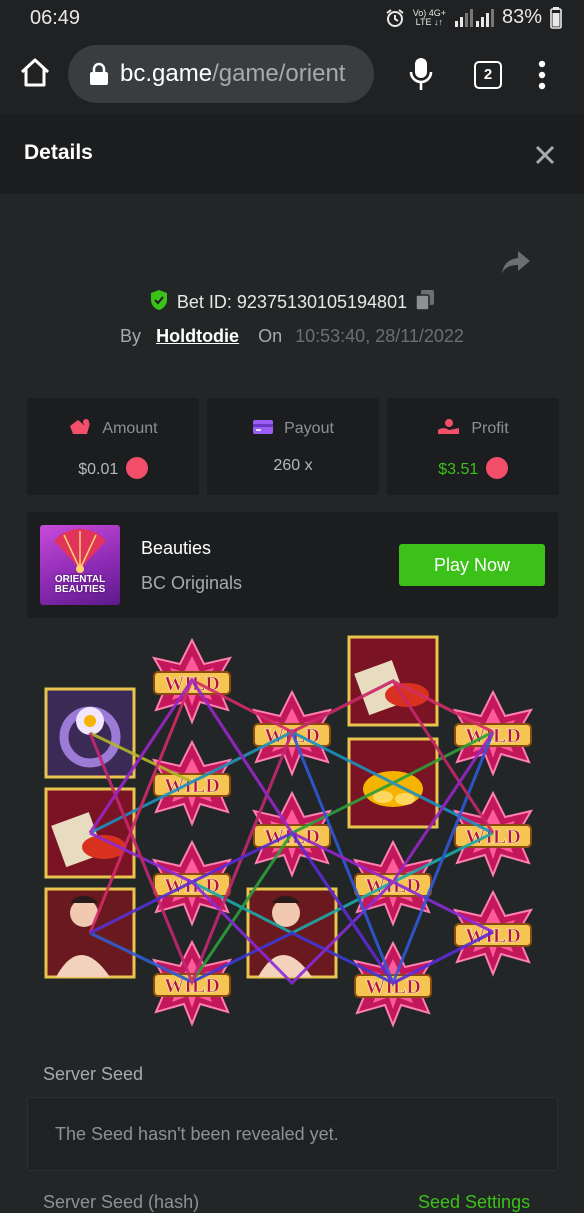 Image resolution: width=584 pixels, height=1213 pixels. Describe the element at coordinates (429, 17) in the screenshot. I see `network-indicator: Vo) 4G+ LTE ↓↑` at that location.